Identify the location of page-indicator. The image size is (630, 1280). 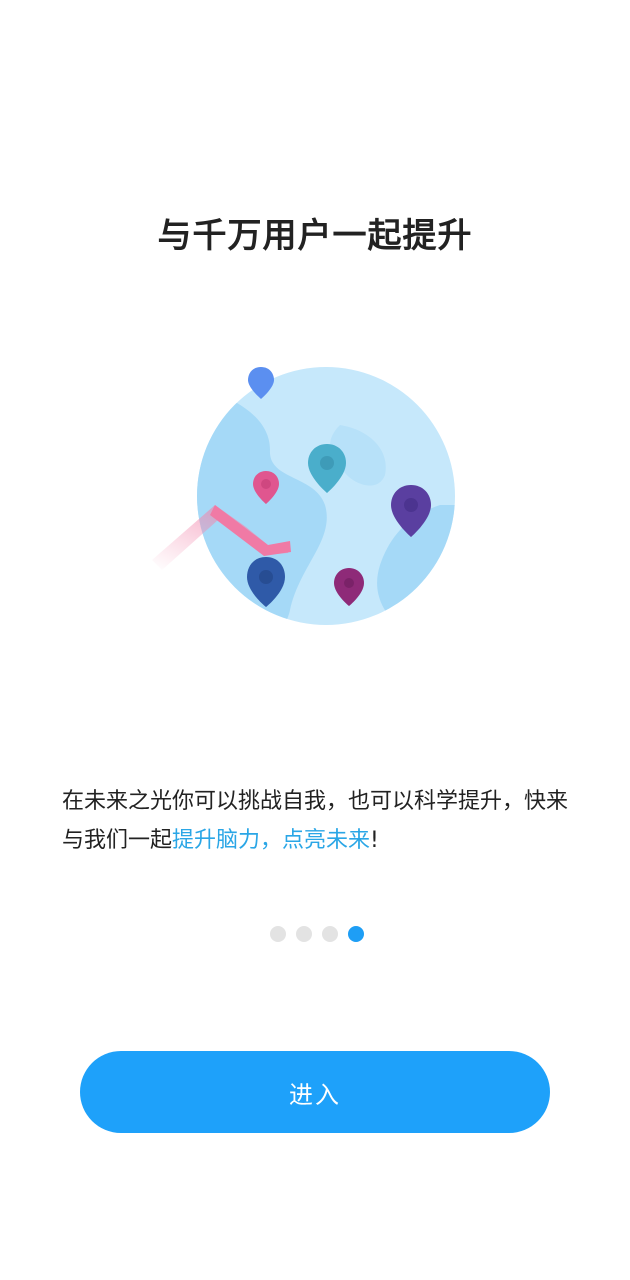
(315, 934).